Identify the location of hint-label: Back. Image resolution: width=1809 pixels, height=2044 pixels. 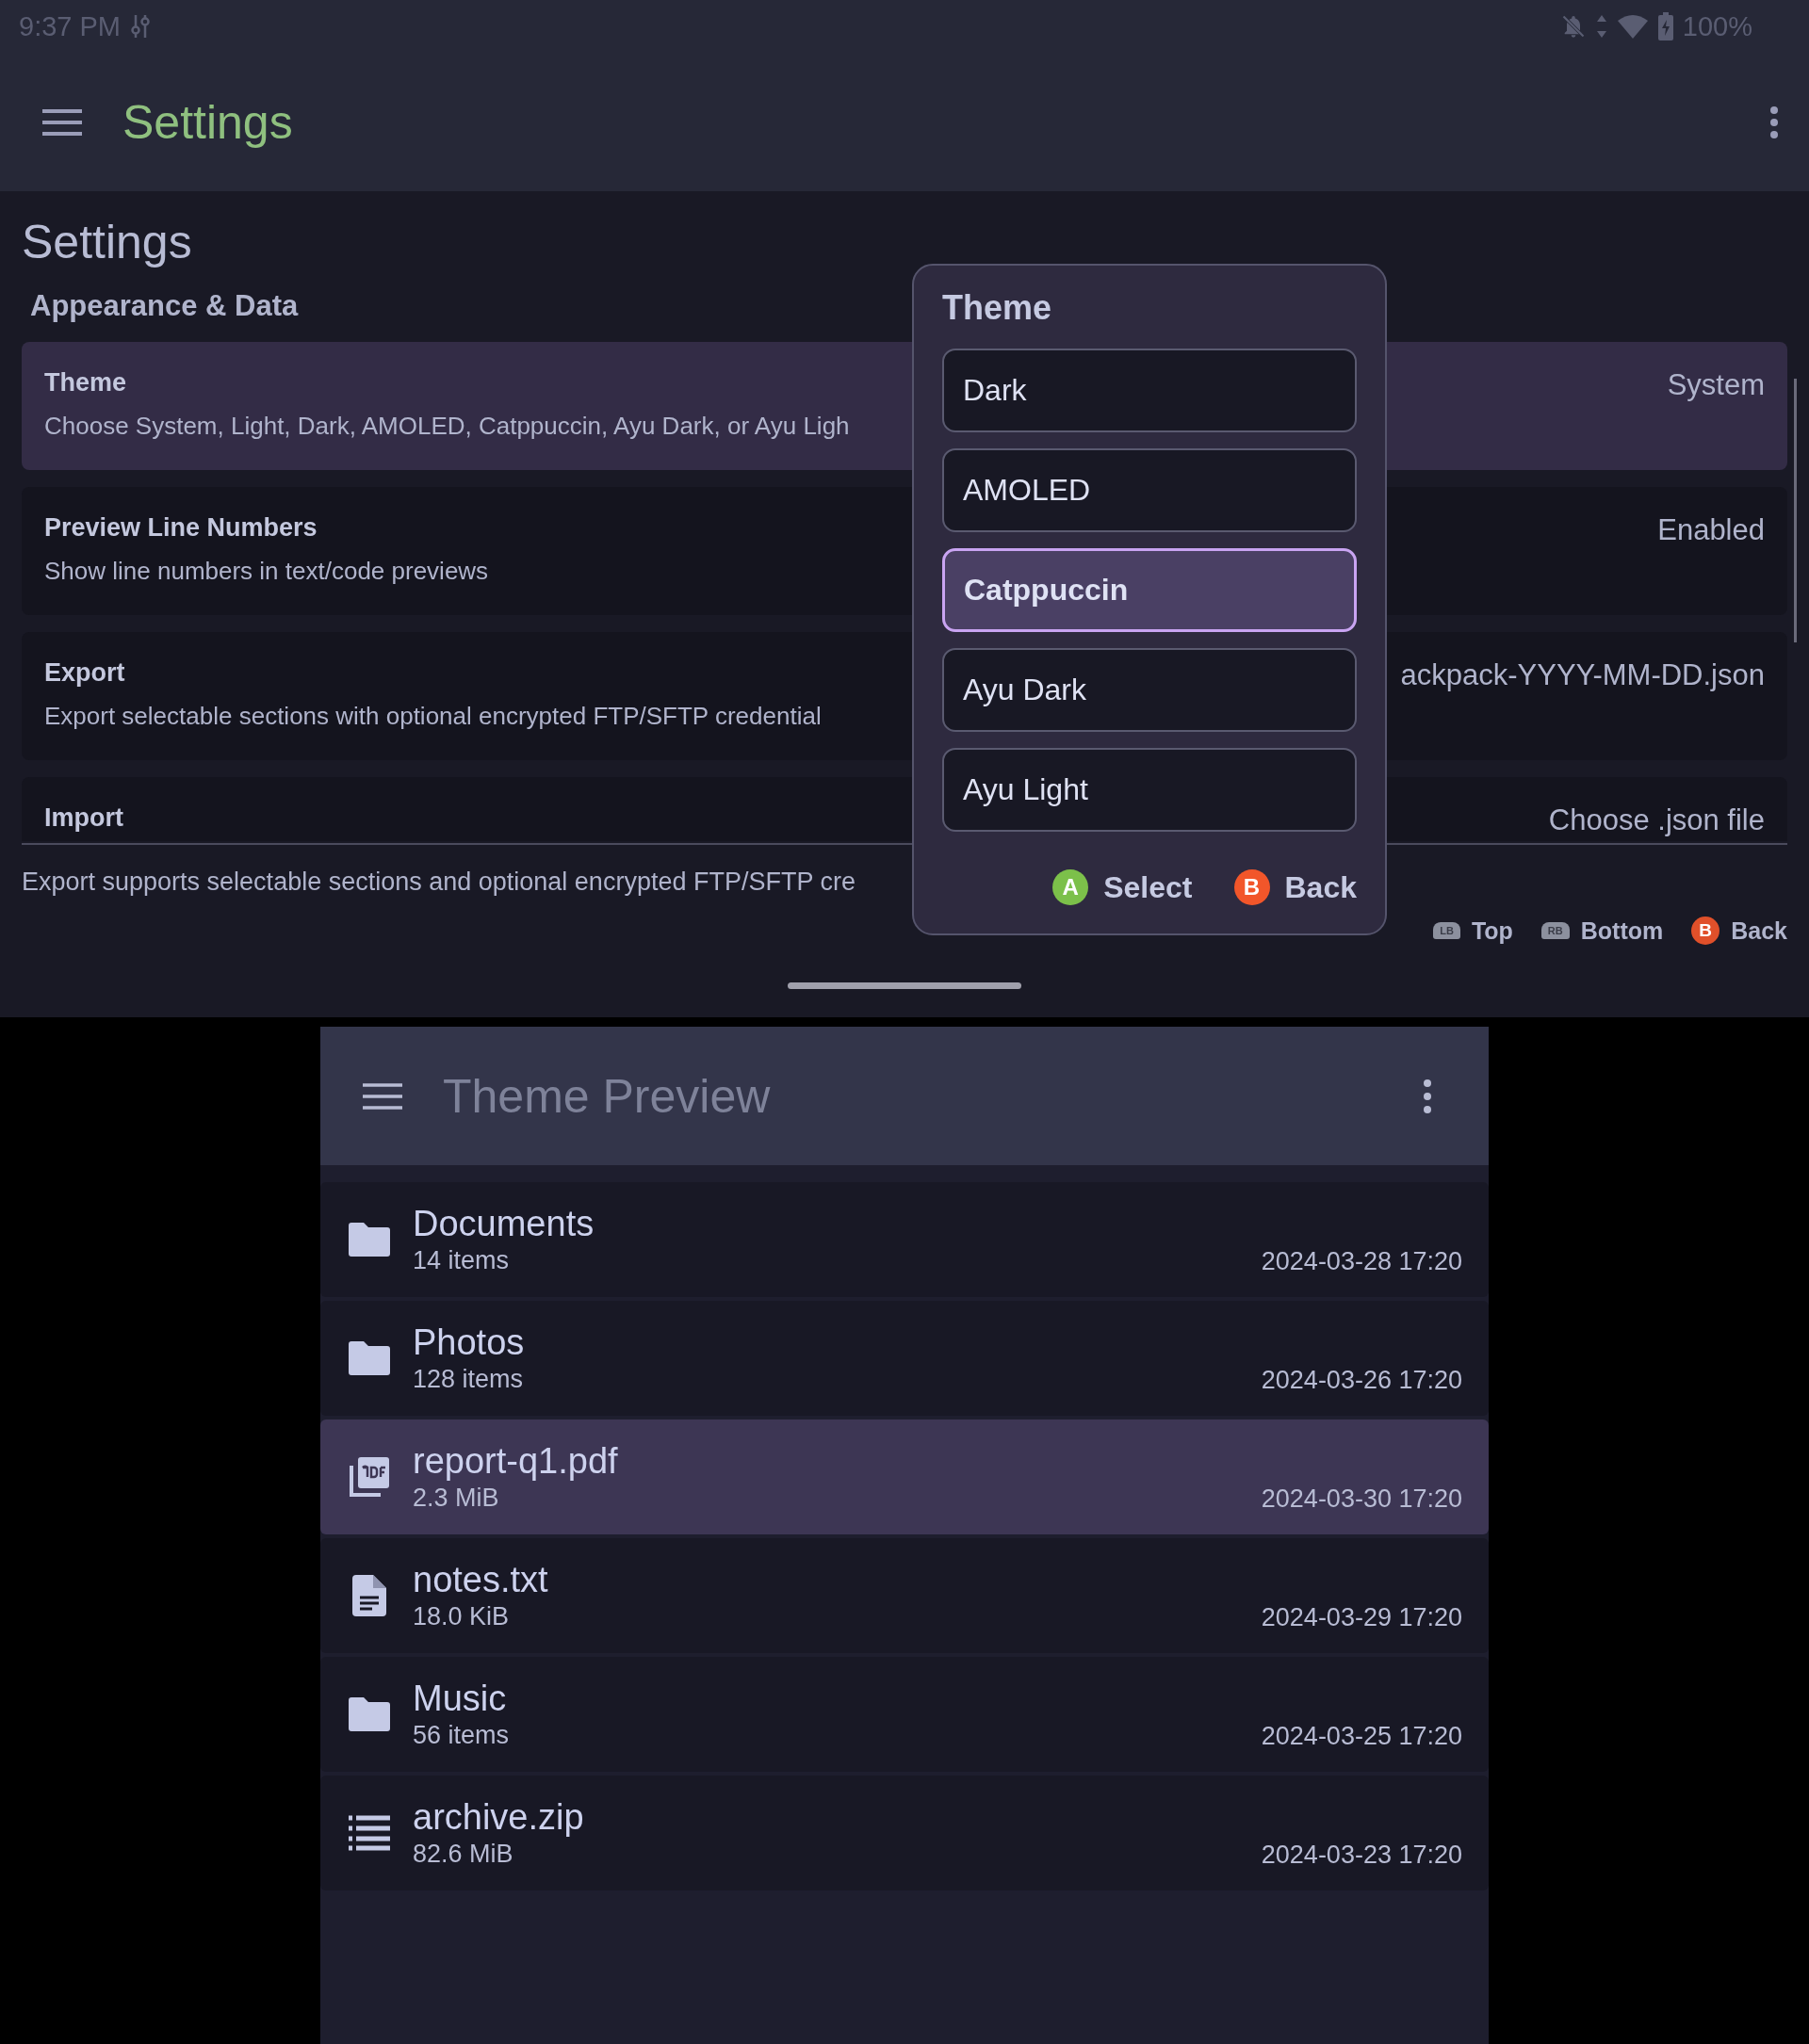
(1759, 931).